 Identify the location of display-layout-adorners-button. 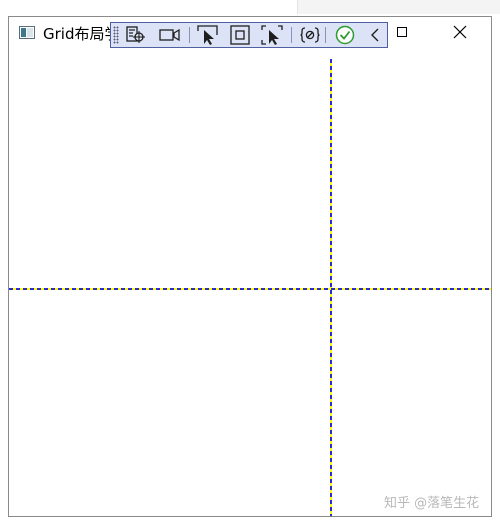
(240, 35).